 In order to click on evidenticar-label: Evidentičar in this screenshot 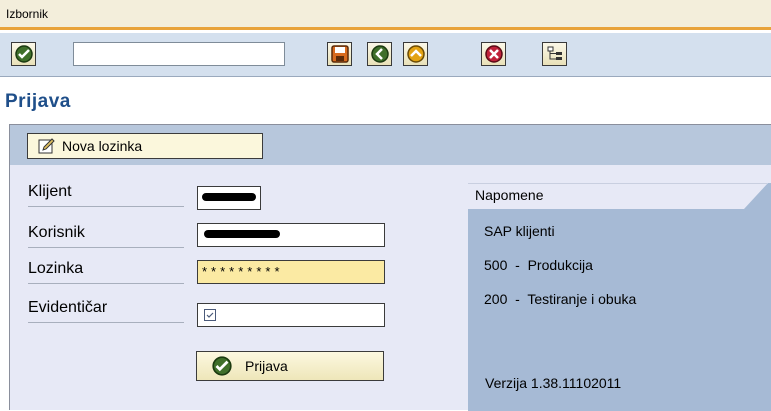, I will do `click(106, 309)`.